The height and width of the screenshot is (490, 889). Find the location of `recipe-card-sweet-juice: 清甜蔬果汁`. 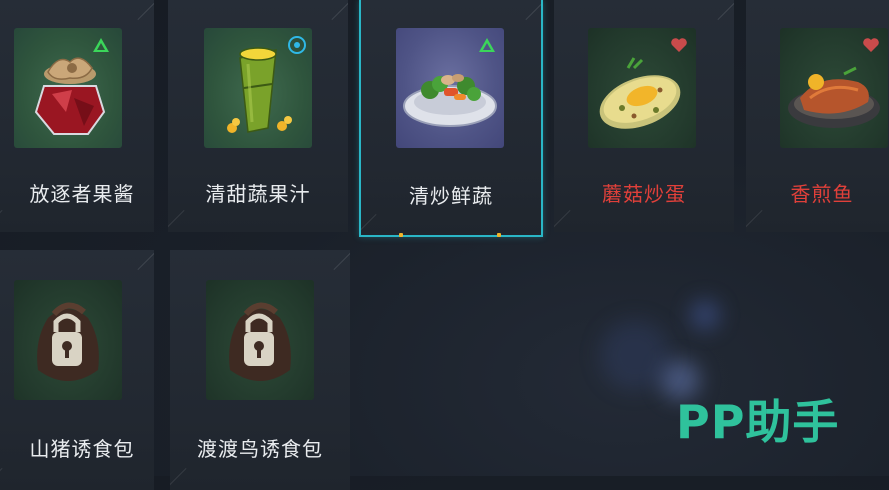

recipe-card-sweet-juice: 清甜蔬果汁 is located at coordinates (258, 116).